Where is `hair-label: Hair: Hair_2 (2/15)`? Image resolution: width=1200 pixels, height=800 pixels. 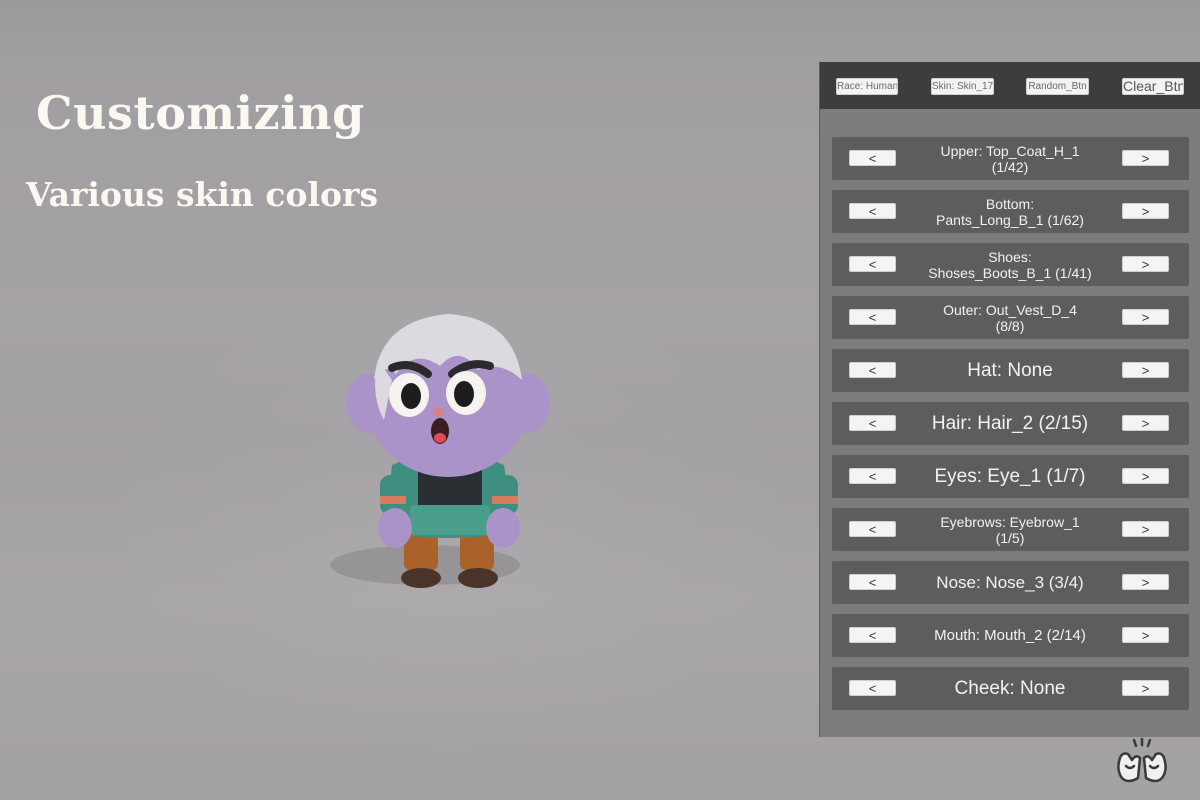
hair-label: Hair: Hair_2 (2/15) is located at coordinates (1010, 423).